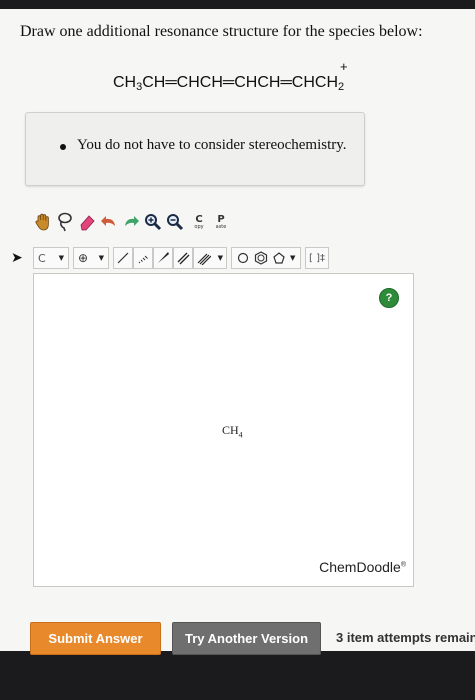 The height and width of the screenshot is (700, 475). I want to click on bracket-tool-button: [ ]‡, so click(317, 258).